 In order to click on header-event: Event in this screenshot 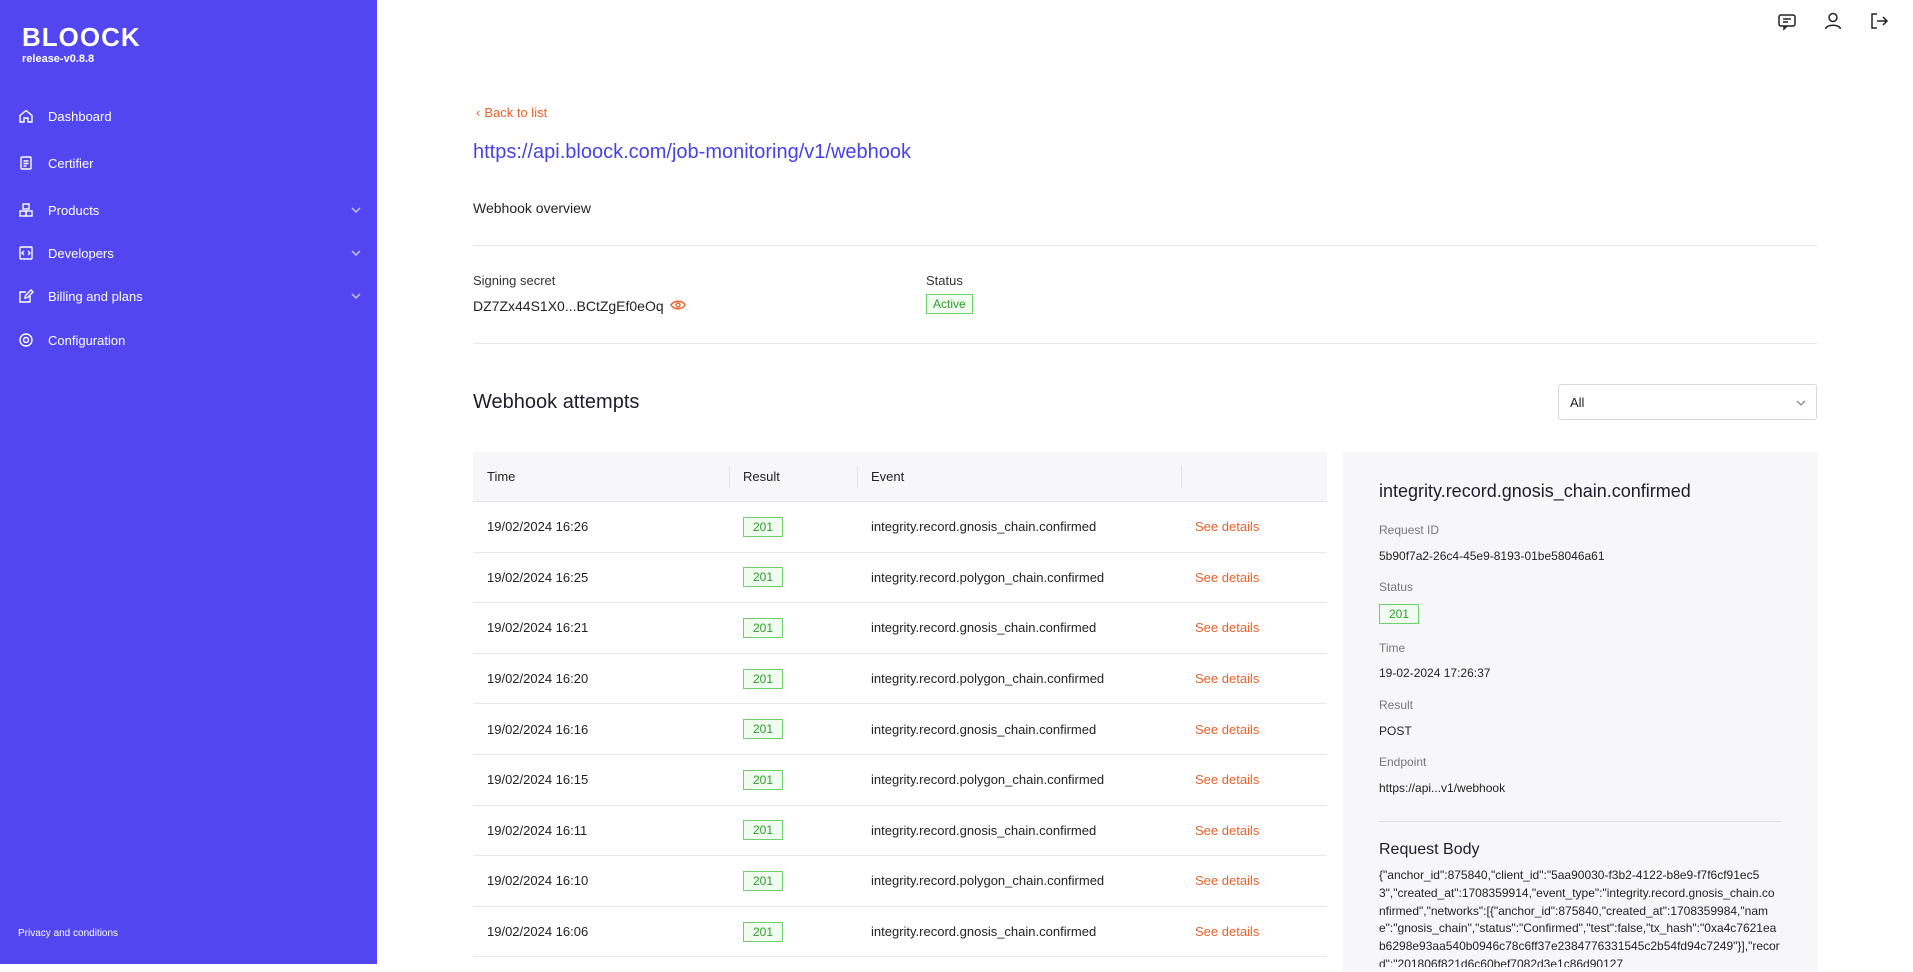, I will do `click(888, 476)`.